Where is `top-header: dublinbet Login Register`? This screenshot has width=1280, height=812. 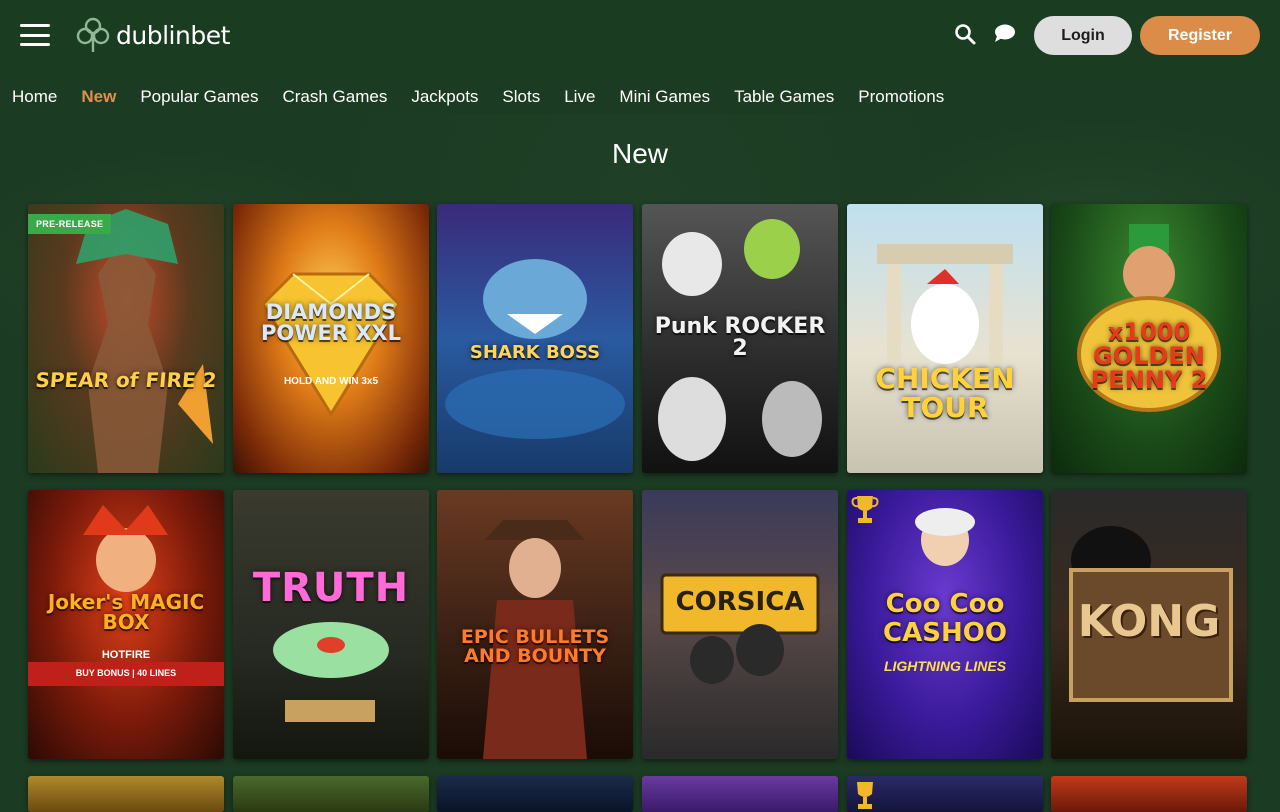
top-header: dublinbet Login Register is located at coordinates (640, 35).